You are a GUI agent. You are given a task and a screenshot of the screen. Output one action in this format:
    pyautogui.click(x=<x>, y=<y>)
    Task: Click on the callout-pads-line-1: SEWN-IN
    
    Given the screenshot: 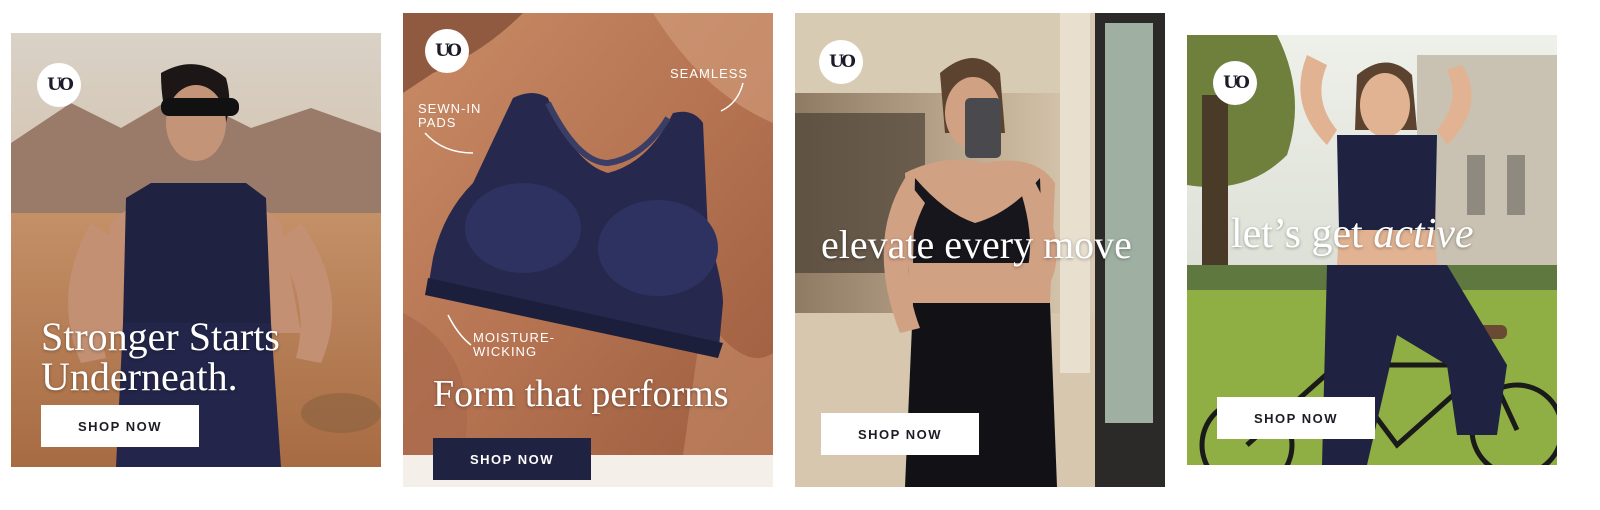 What is the action you would take?
    pyautogui.click(x=450, y=108)
    